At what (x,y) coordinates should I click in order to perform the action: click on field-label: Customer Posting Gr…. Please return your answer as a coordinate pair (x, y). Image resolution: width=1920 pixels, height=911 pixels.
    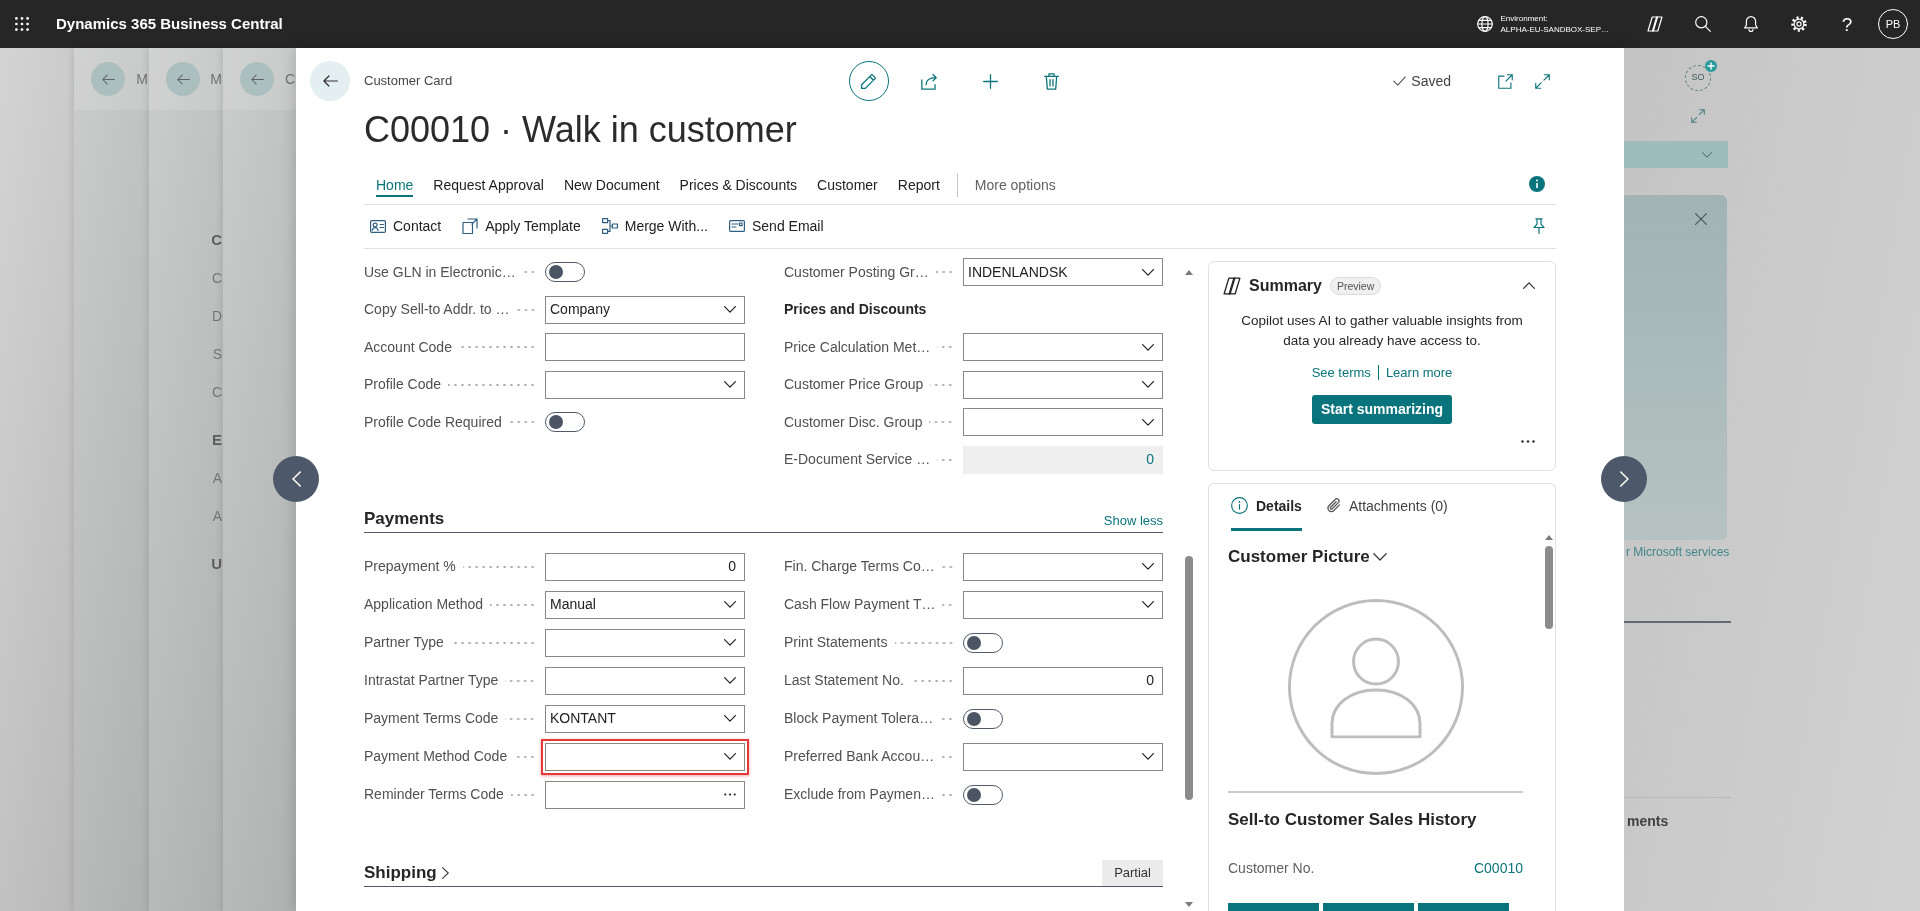
    Looking at the image, I should click on (856, 272).